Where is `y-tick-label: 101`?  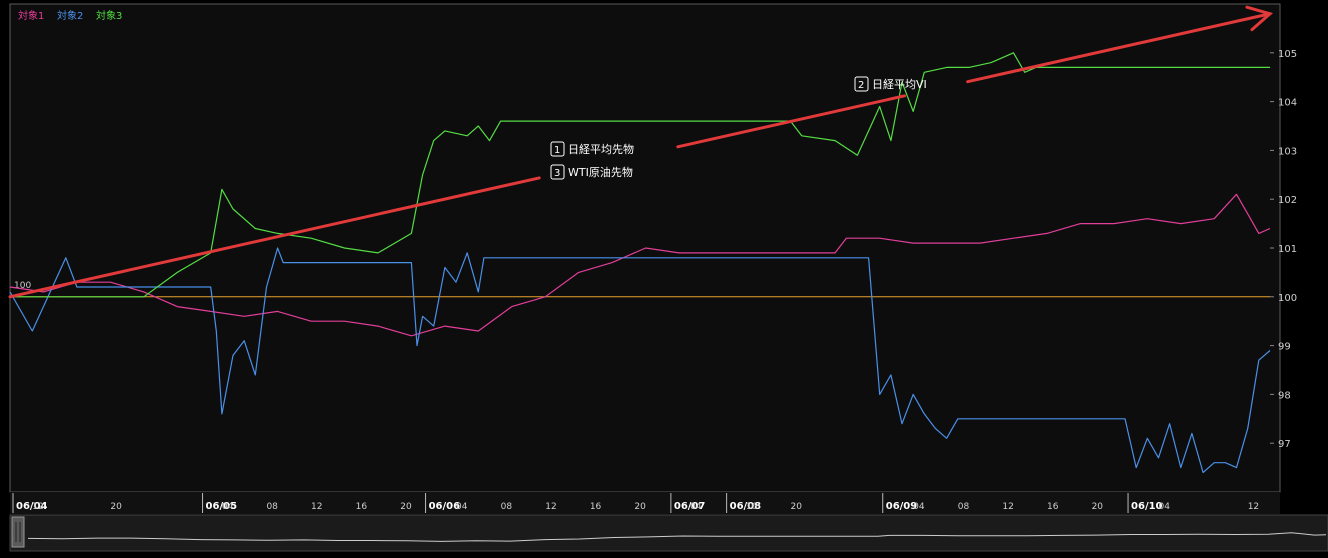
y-tick-label: 101 is located at coordinates (1287, 249).